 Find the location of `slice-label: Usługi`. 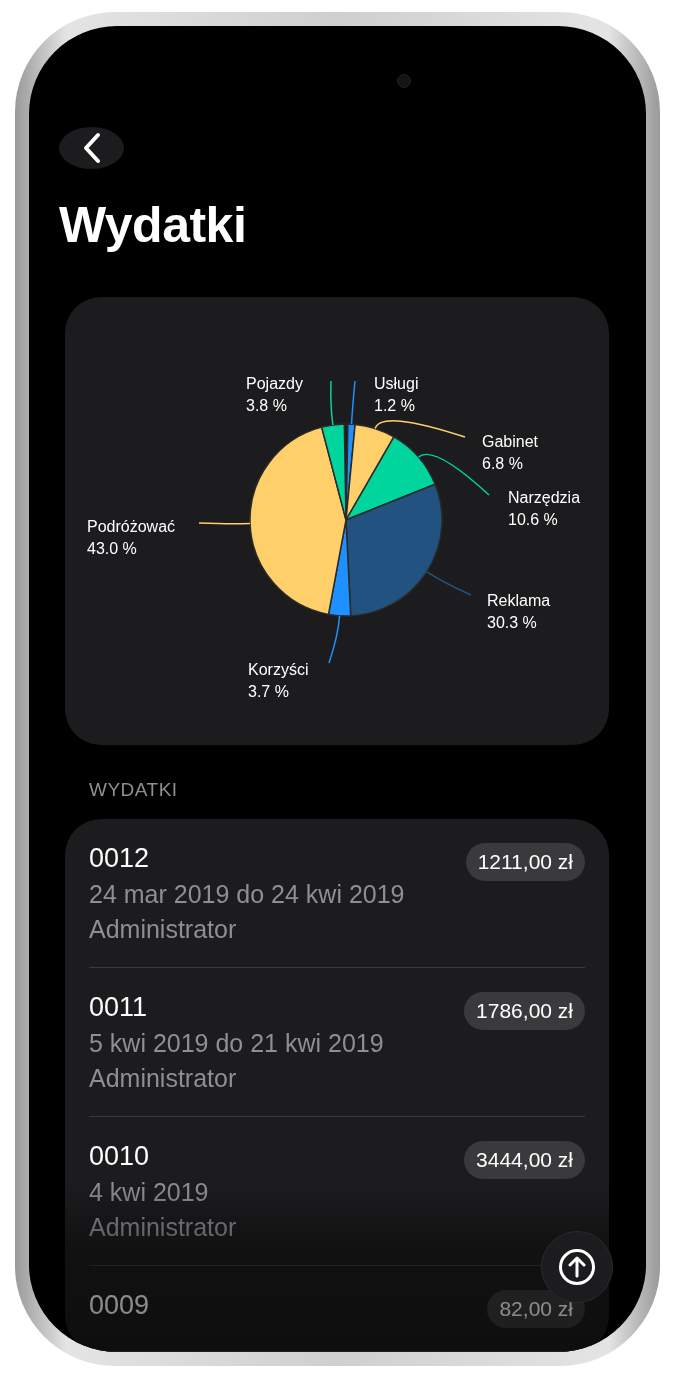

slice-label: Usługi is located at coordinates (396, 383).